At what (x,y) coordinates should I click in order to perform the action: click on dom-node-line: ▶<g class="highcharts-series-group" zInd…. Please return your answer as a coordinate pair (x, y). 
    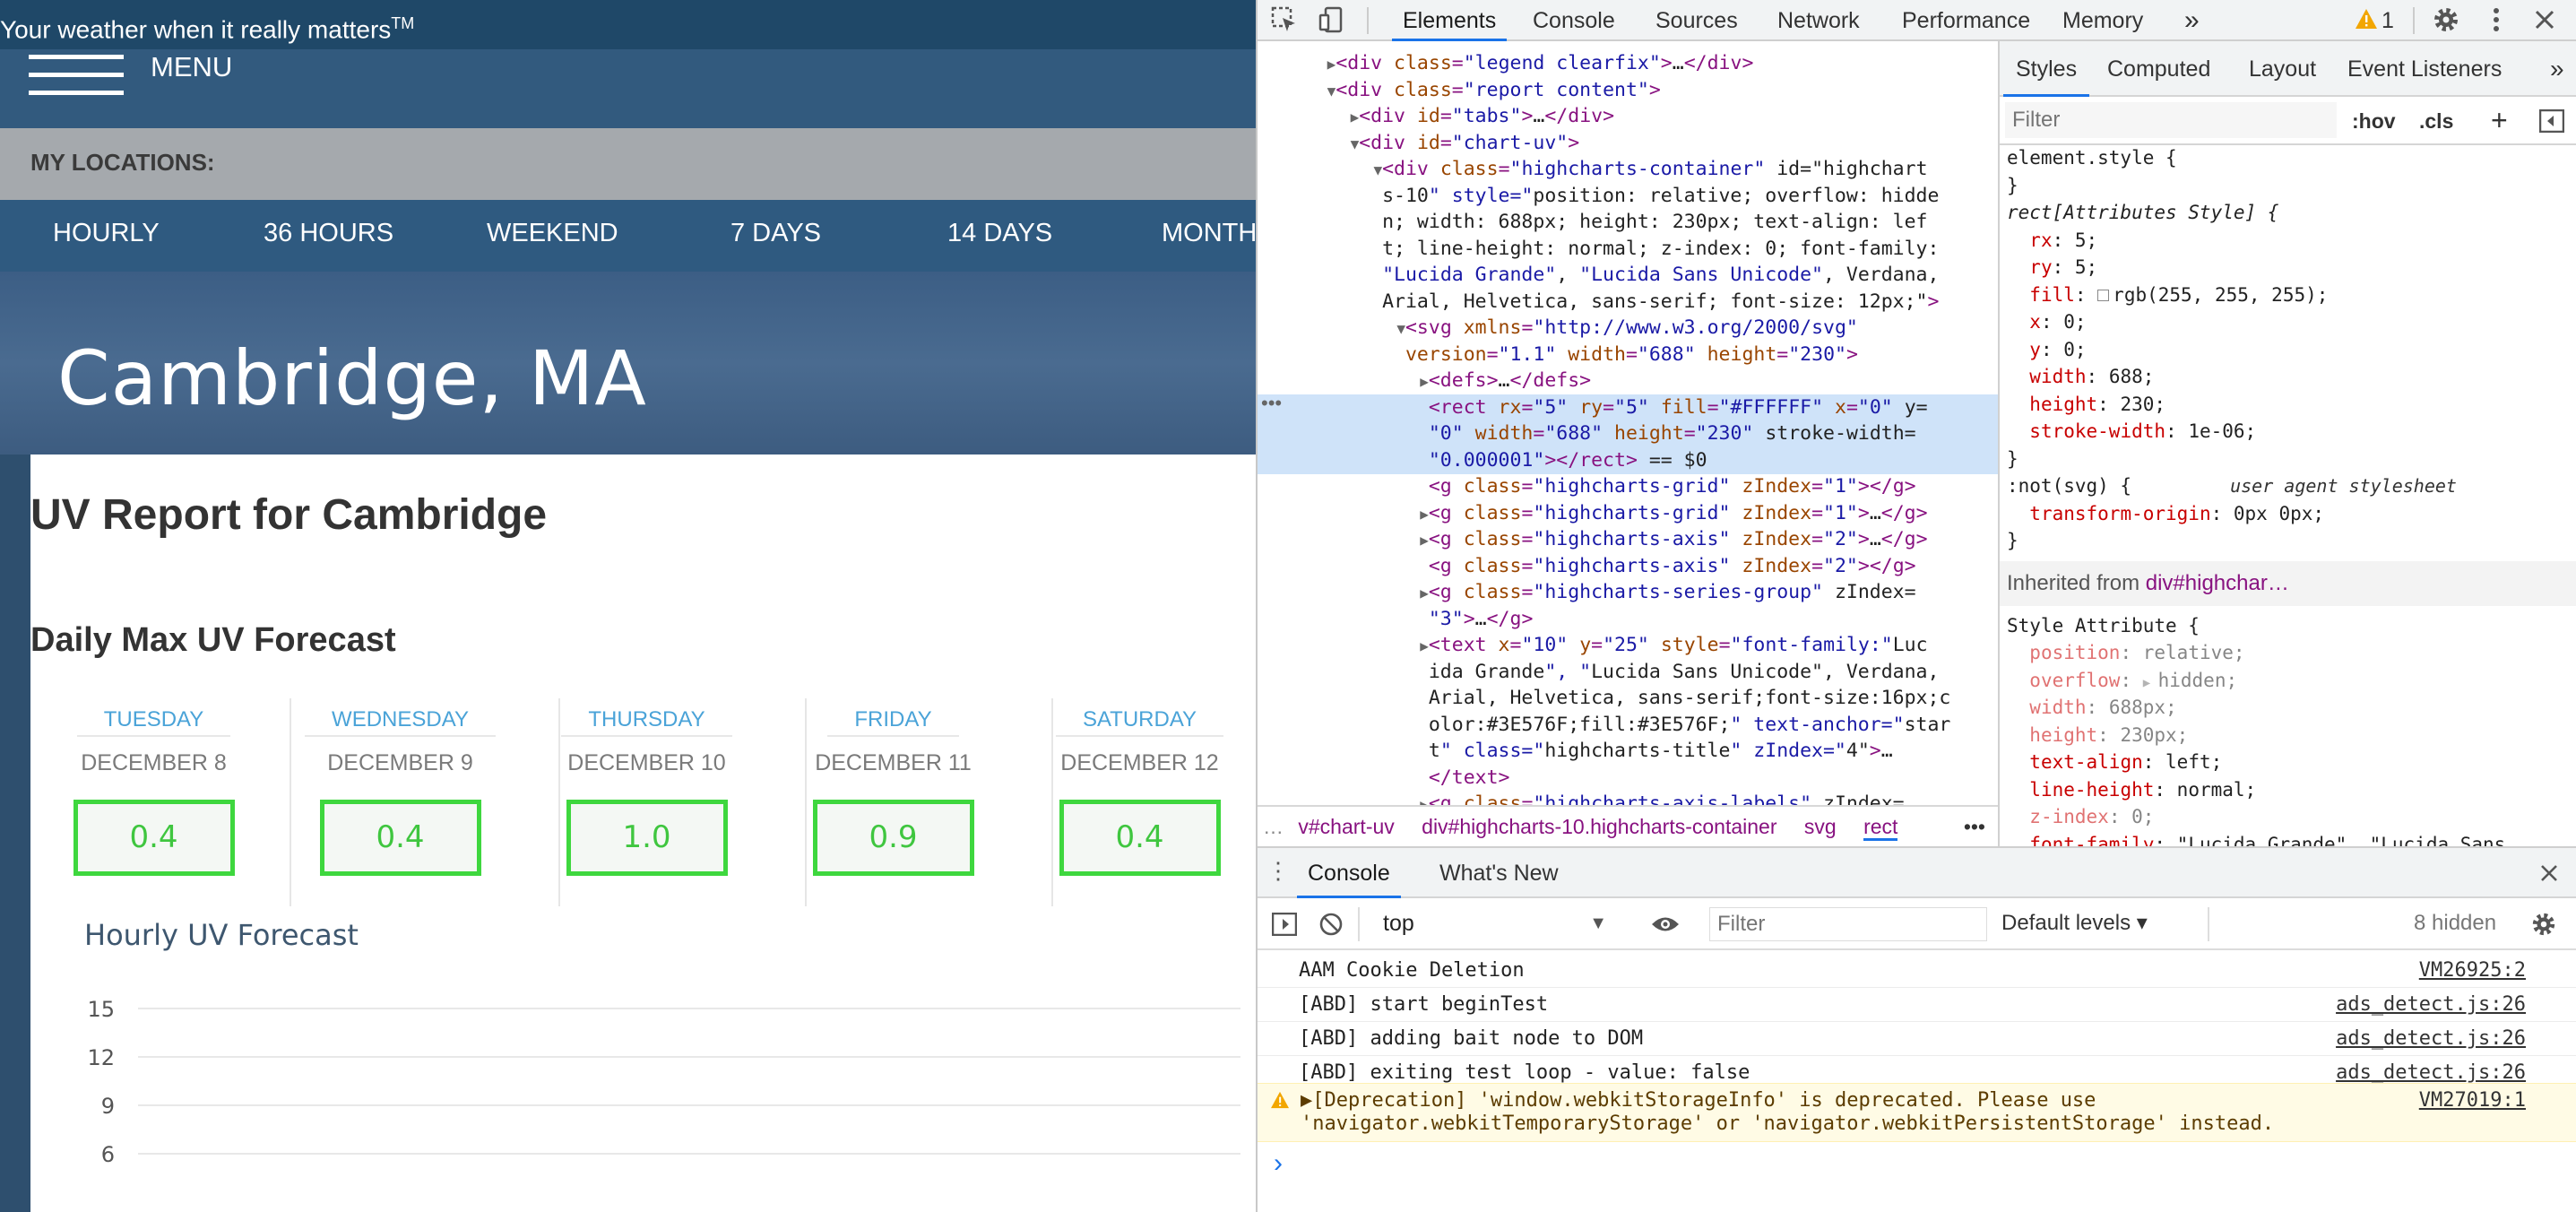
    Looking at the image, I should click on (1628, 592).